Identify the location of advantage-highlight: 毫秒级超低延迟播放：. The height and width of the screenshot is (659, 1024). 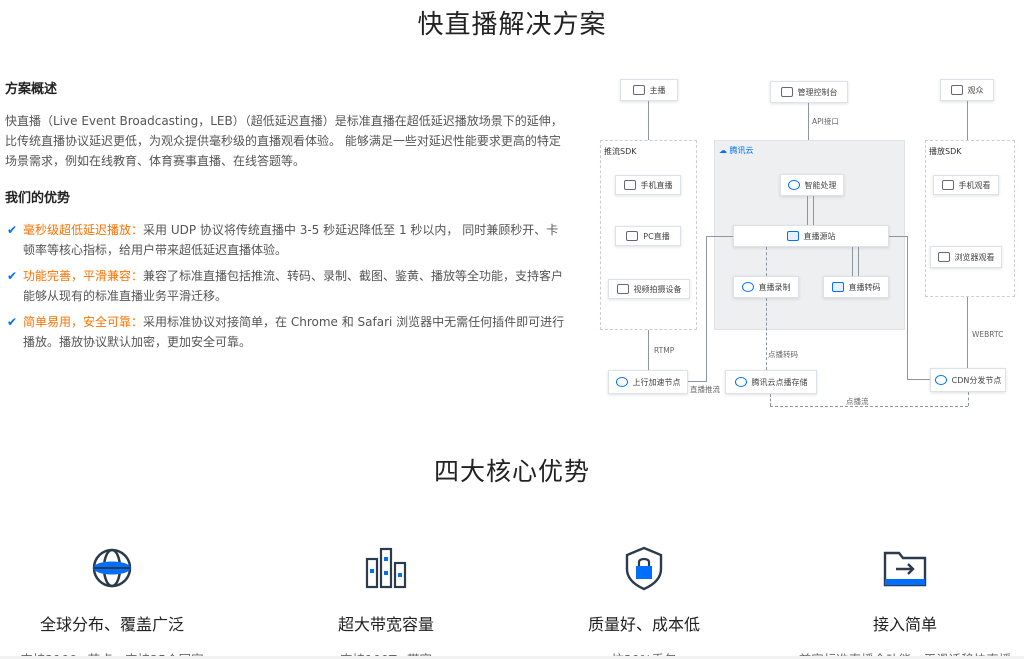
(83, 230).